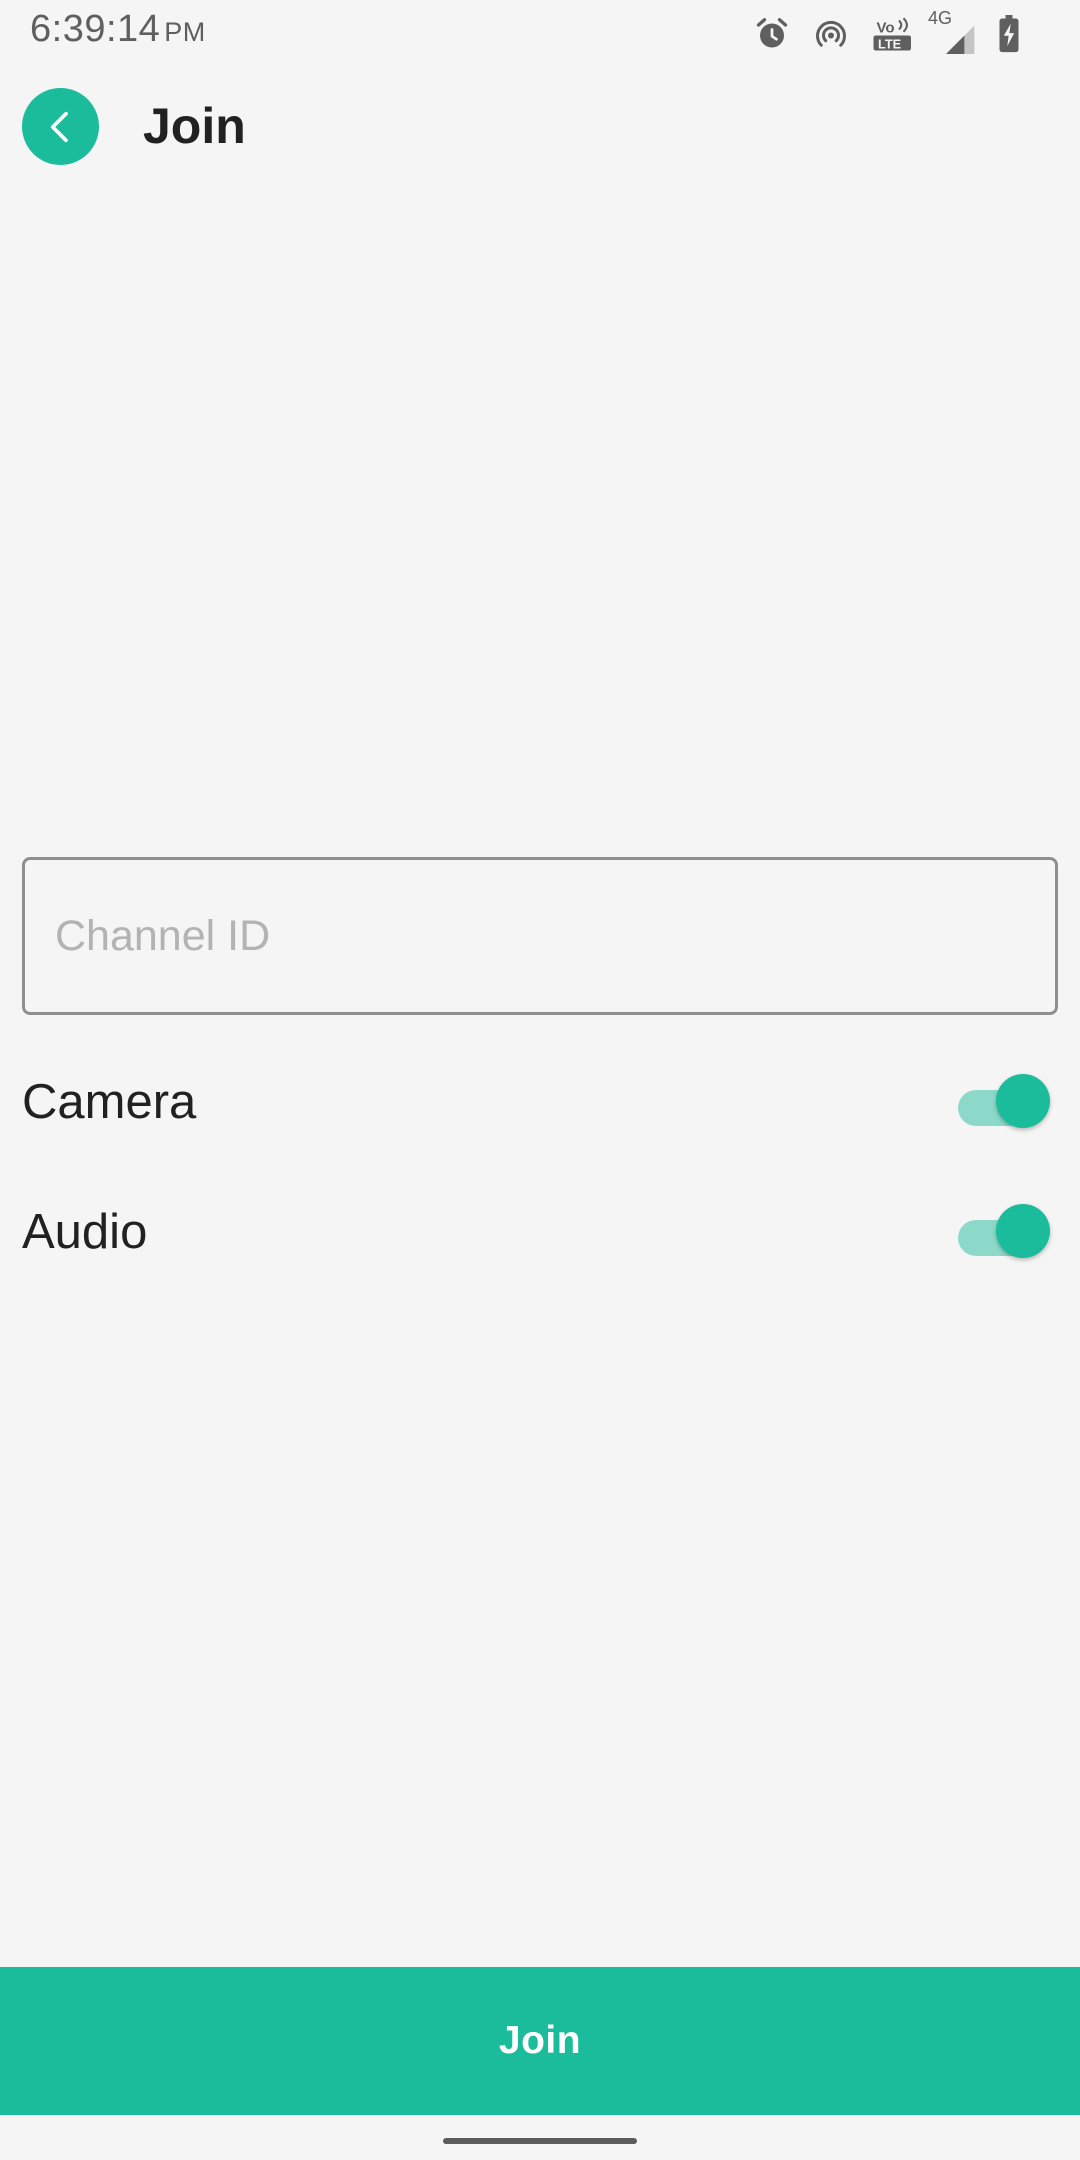  What do you see at coordinates (540, 1232) in the screenshot?
I see `audio-toggle-row: Audio` at bounding box center [540, 1232].